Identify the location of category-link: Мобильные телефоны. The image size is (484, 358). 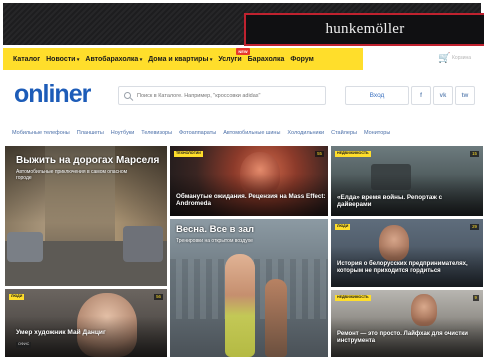
(41, 133).